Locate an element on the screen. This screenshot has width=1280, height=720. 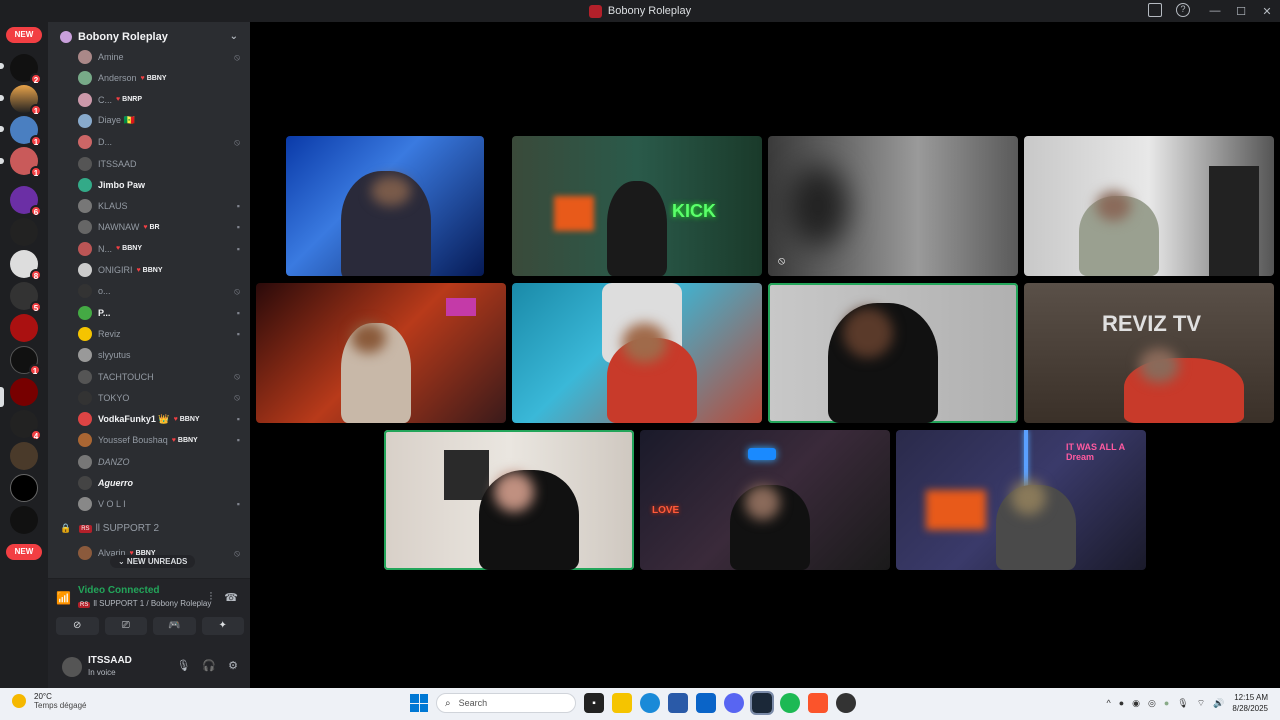
file-explorer-icon is located at coordinates (622, 703).